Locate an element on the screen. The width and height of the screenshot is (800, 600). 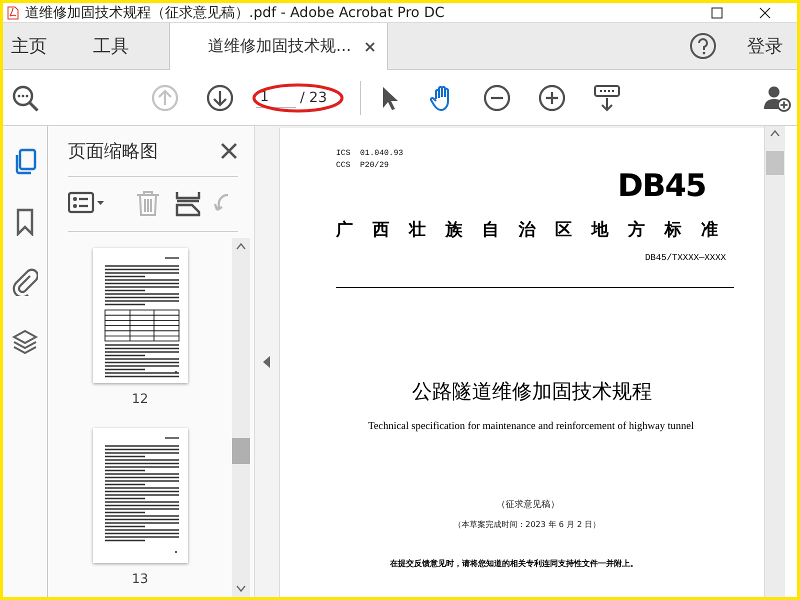
maximize-icon is located at coordinates (717, 12).